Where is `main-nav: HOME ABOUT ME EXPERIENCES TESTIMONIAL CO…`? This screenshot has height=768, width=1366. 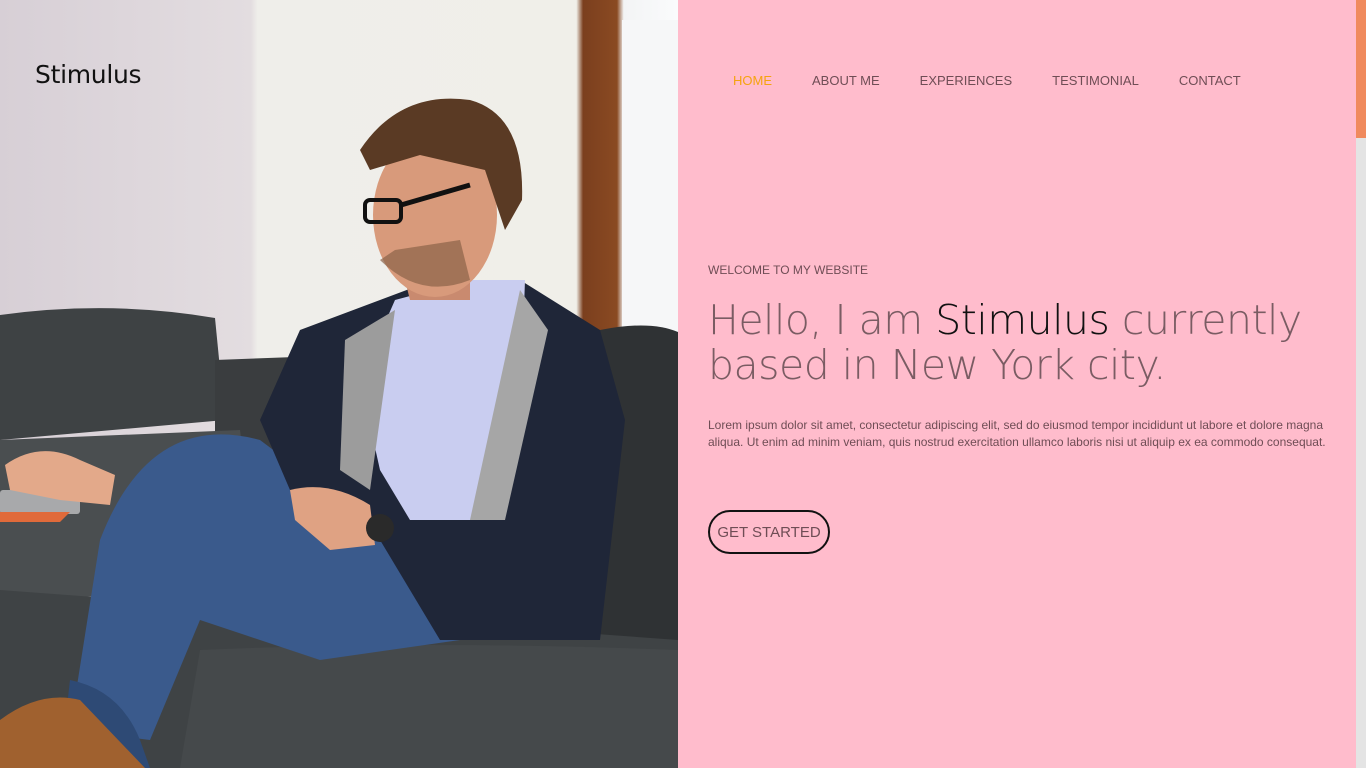
main-nav: HOME ABOUT ME EXPERIENCES TESTIMONIAL CO… is located at coordinates (987, 80).